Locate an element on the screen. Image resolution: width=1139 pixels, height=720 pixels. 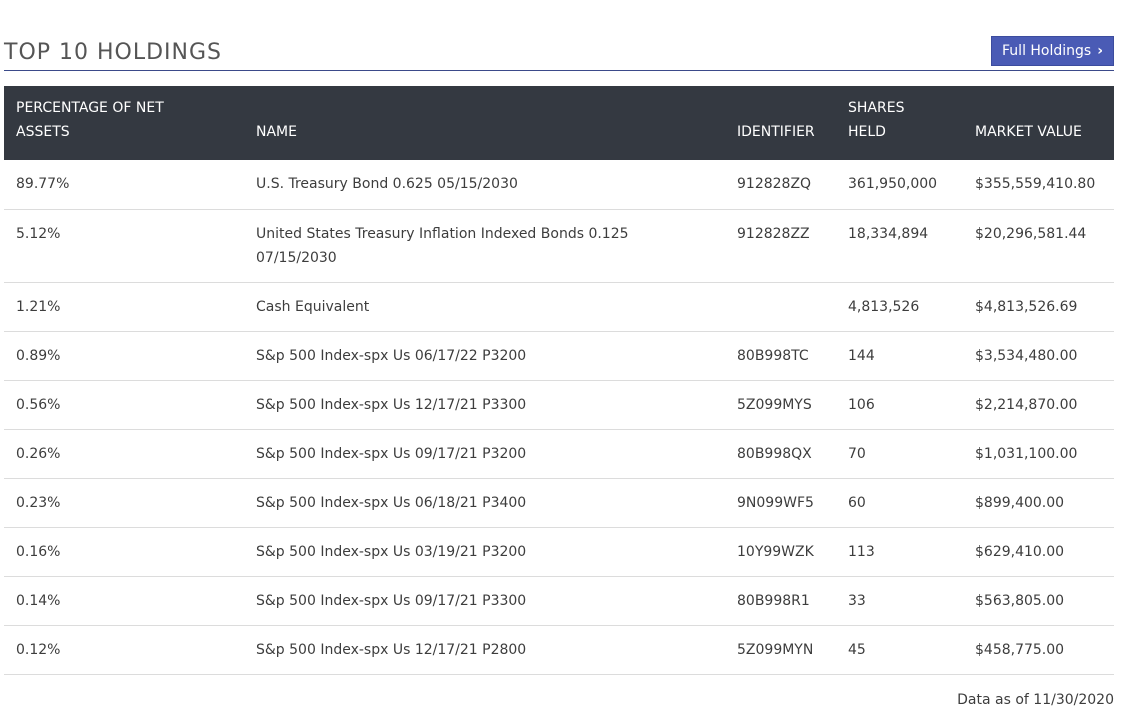
cell-name: S&p 500 Index-spx Us 09/17/21 P3200 is located at coordinates (484, 454).